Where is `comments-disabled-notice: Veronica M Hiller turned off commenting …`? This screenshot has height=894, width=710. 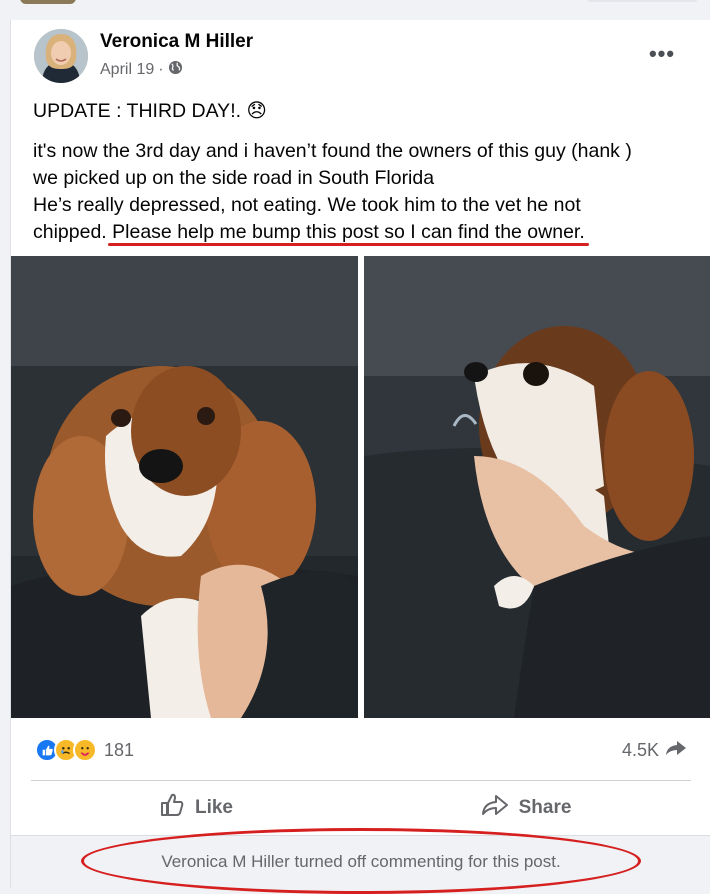
comments-disabled-notice: Veronica M Hiller turned off commenting … is located at coordinates (360, 861).